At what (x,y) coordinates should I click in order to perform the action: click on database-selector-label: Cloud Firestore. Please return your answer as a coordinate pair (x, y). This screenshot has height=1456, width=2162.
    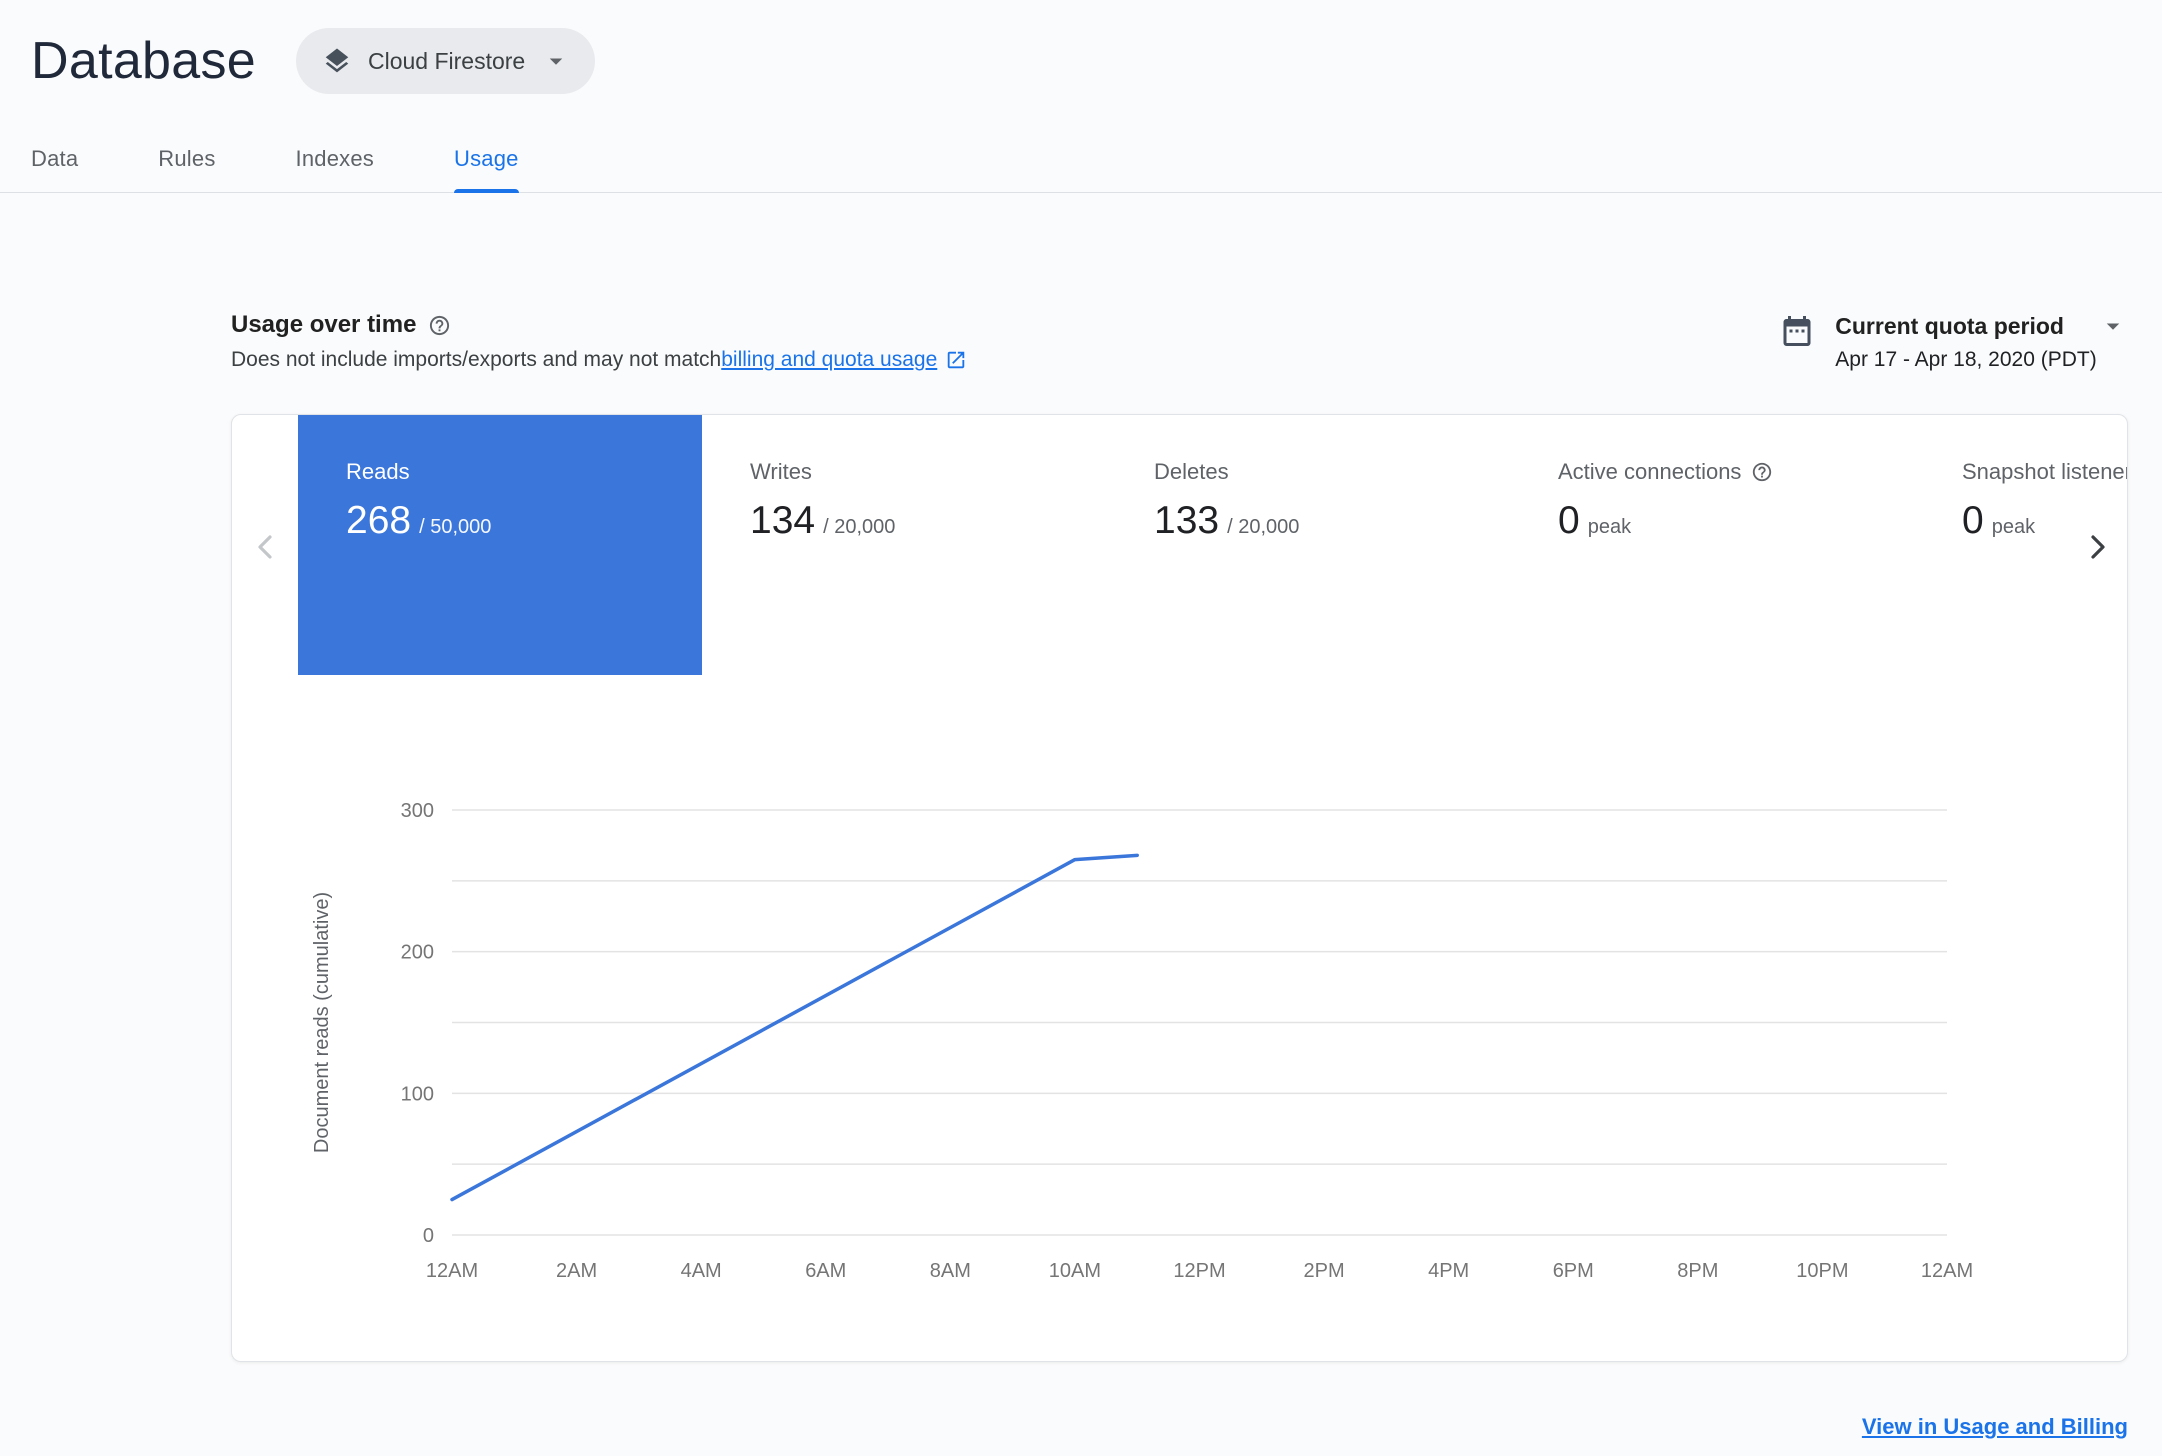
    Looking at the image, I should click on (447, 60).